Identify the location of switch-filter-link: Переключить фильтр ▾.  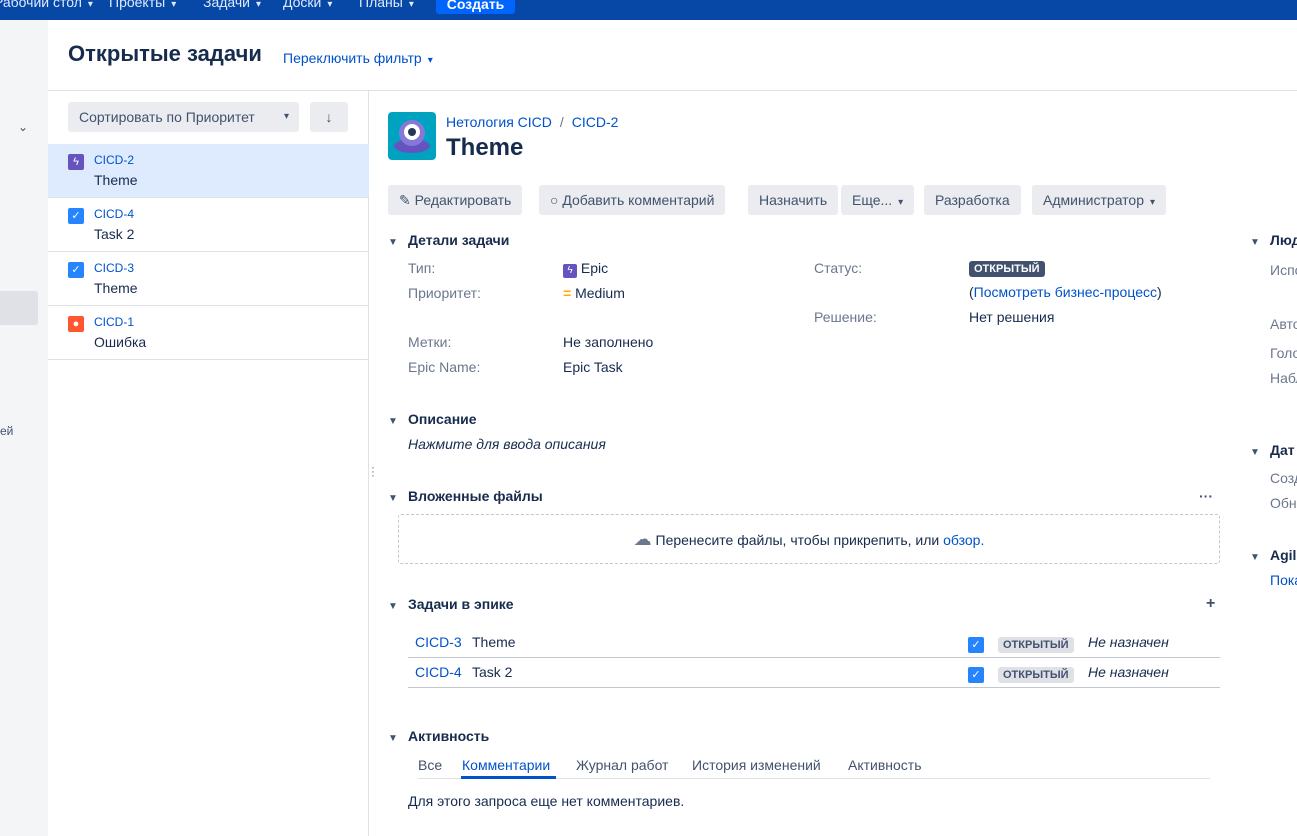
(358, 58).